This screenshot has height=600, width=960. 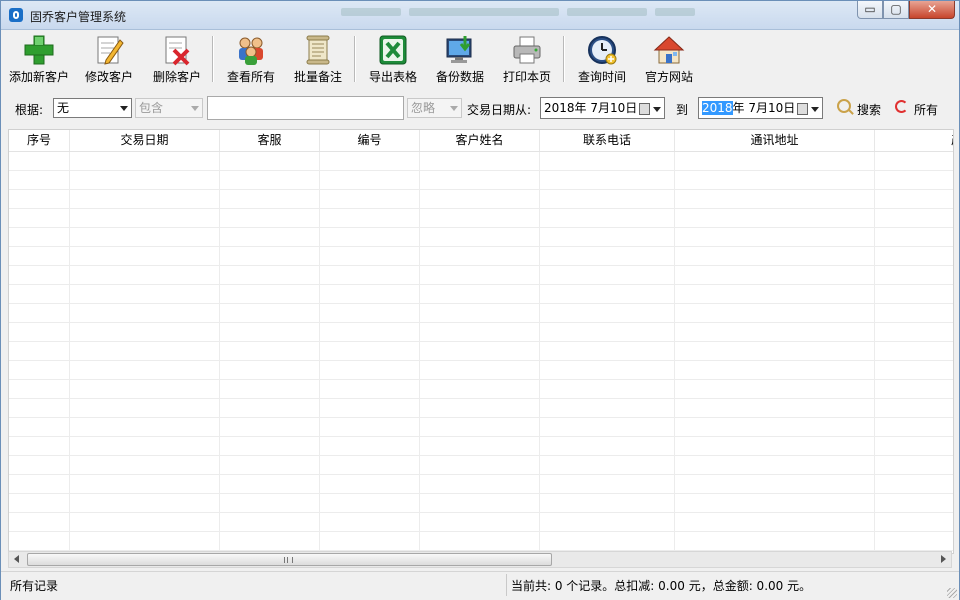 What do you see at coordinates (459, 77) in the screenshot?
I see `backup-label: 备份数据` at bounding box center [459, 77].